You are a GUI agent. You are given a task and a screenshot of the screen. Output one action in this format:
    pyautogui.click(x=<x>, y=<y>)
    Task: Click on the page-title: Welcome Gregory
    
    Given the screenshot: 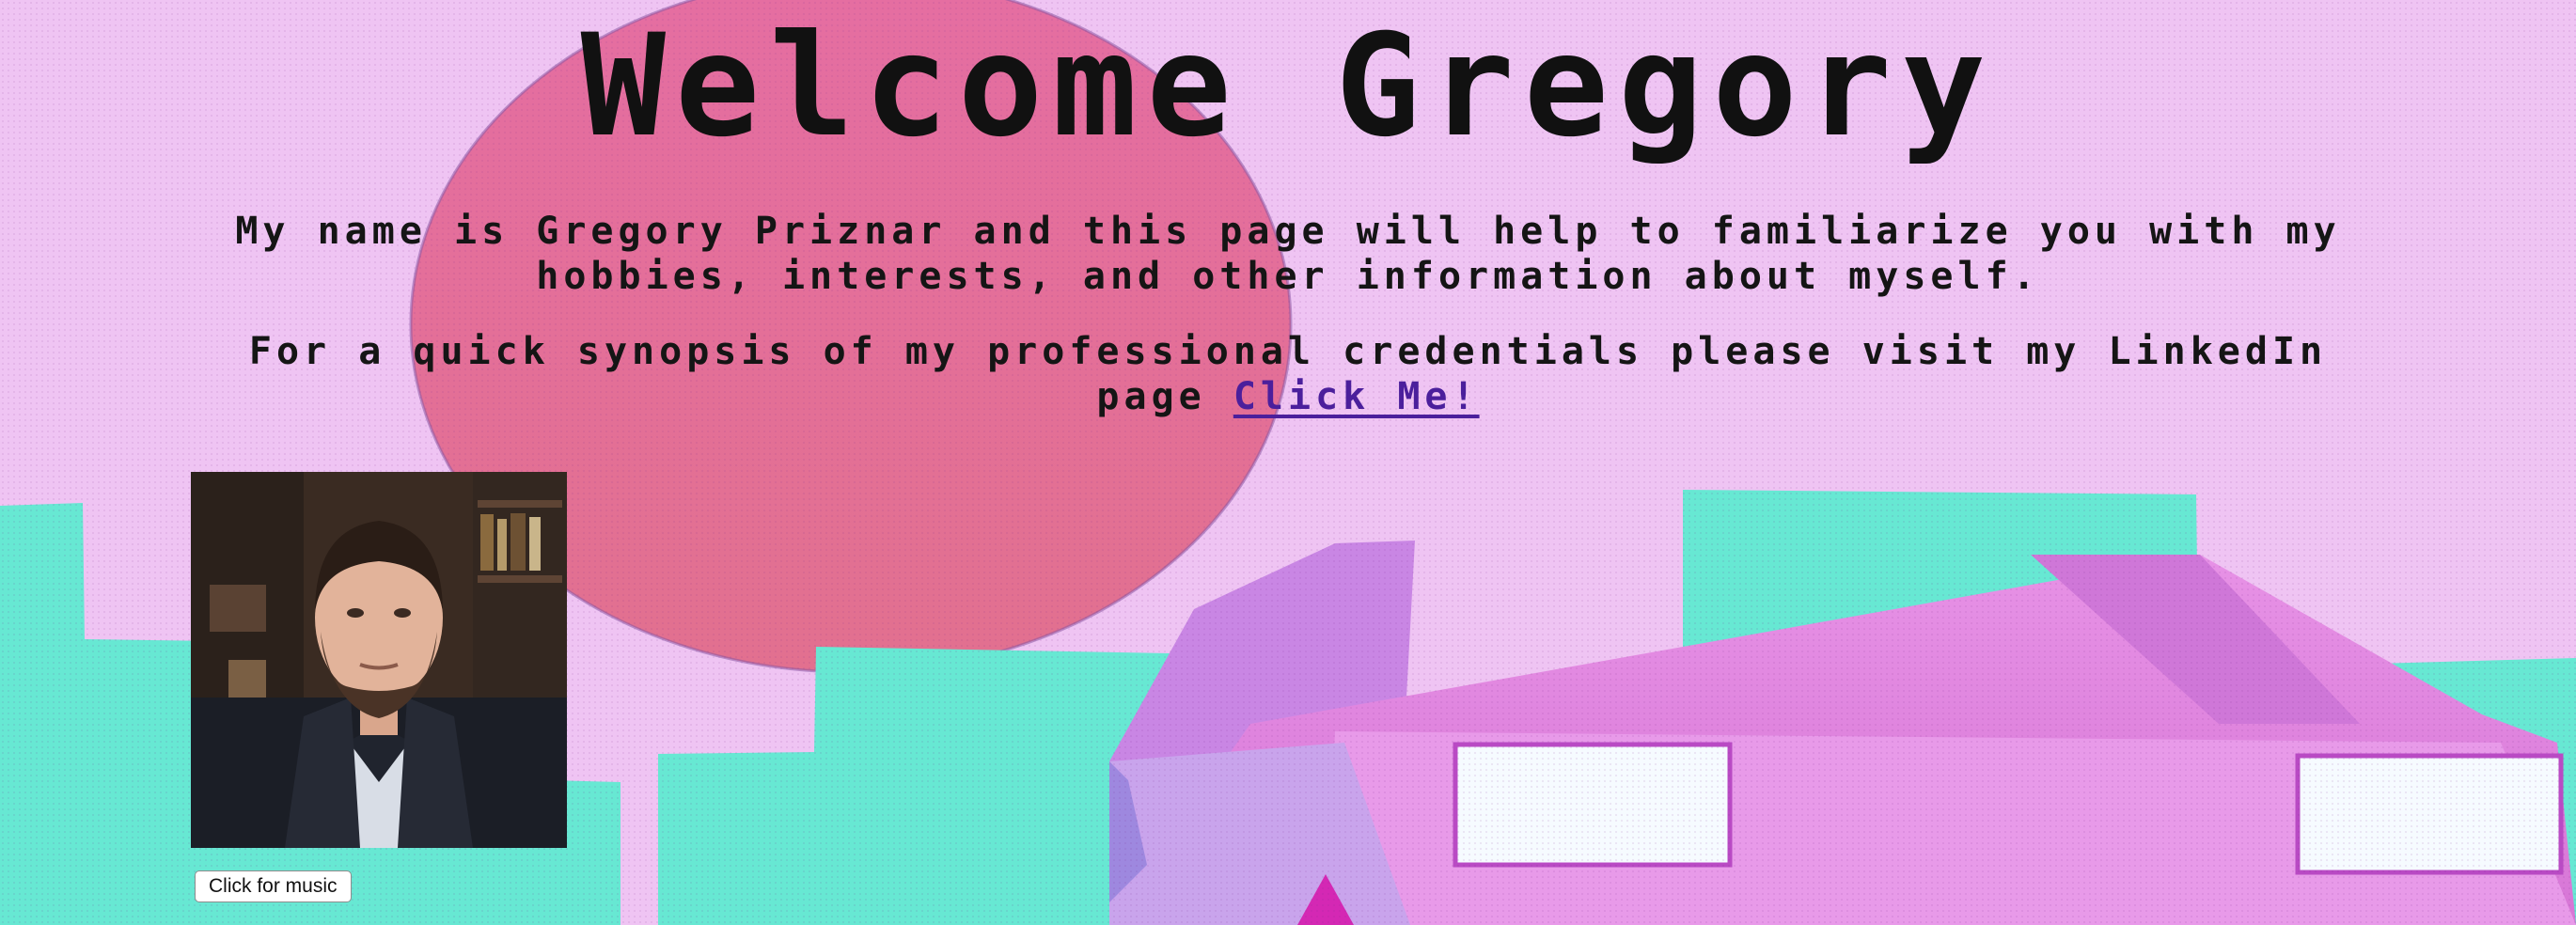 What is the action you would take?
    pyautogui.click(x=1288, y=87)
    